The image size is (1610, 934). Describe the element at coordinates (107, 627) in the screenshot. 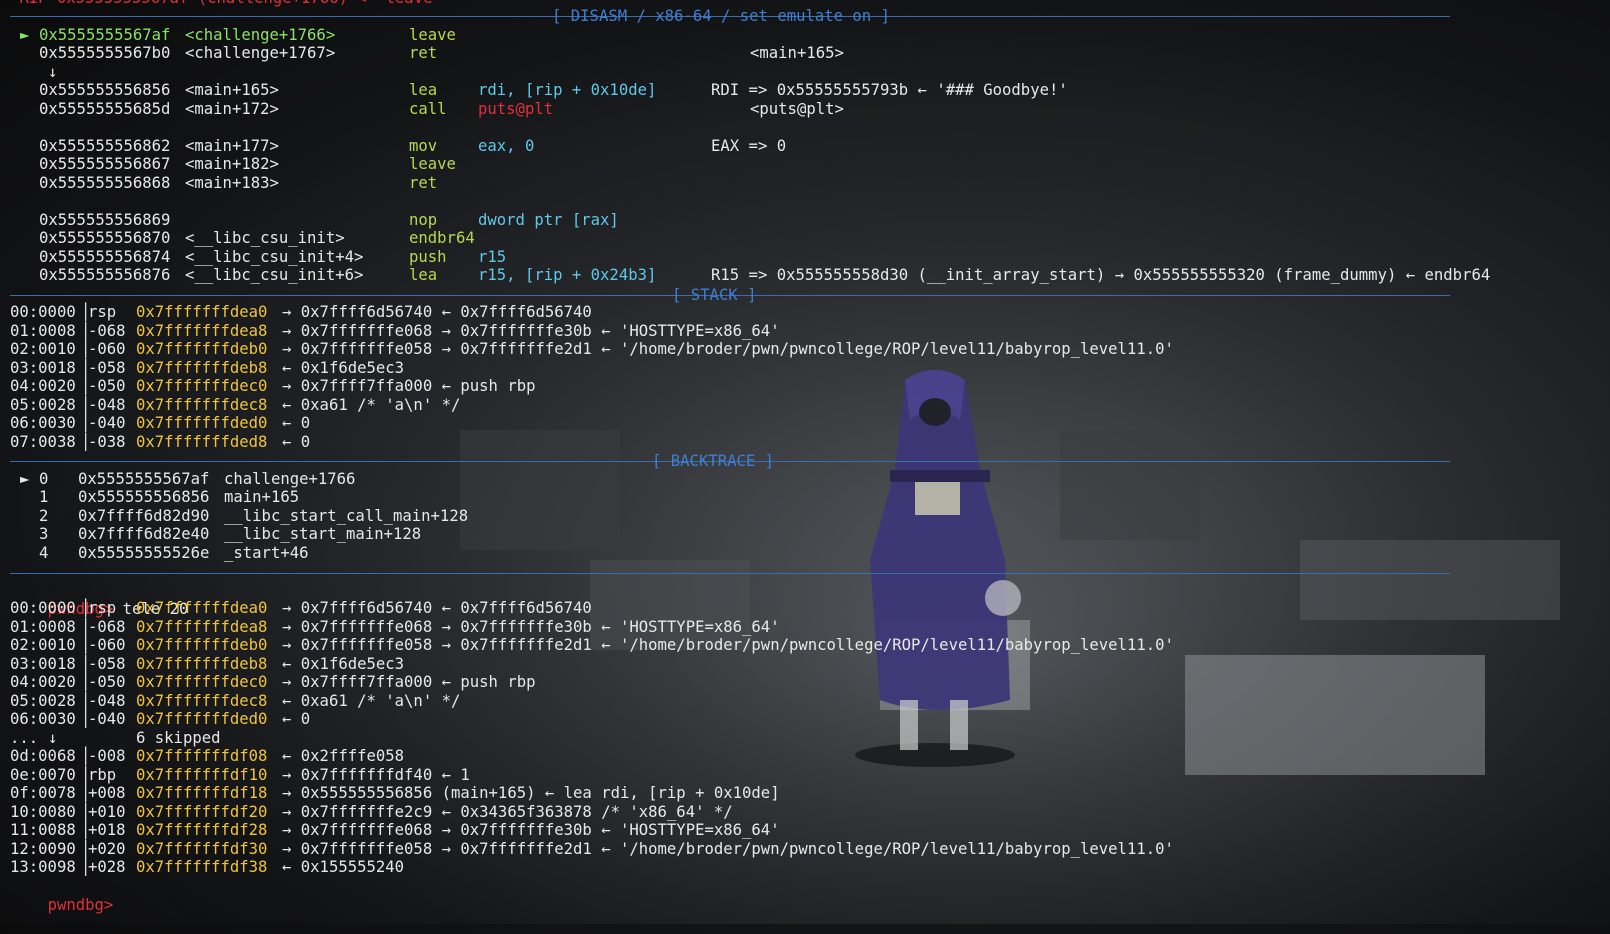

I see `register-label: -068` at that location.